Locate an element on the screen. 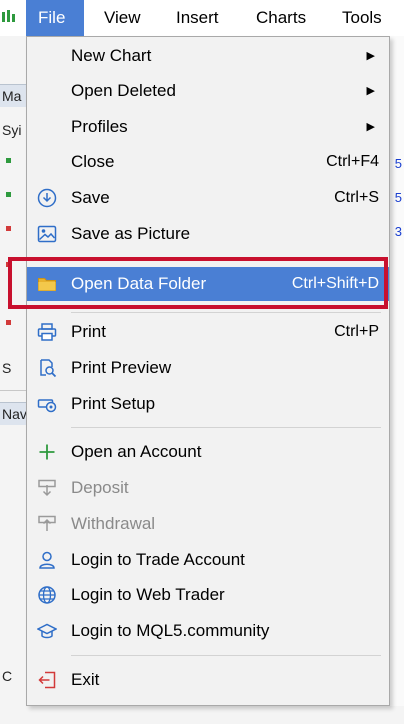  menu-item-label: Open an Account is located at coordinates (136, 451).